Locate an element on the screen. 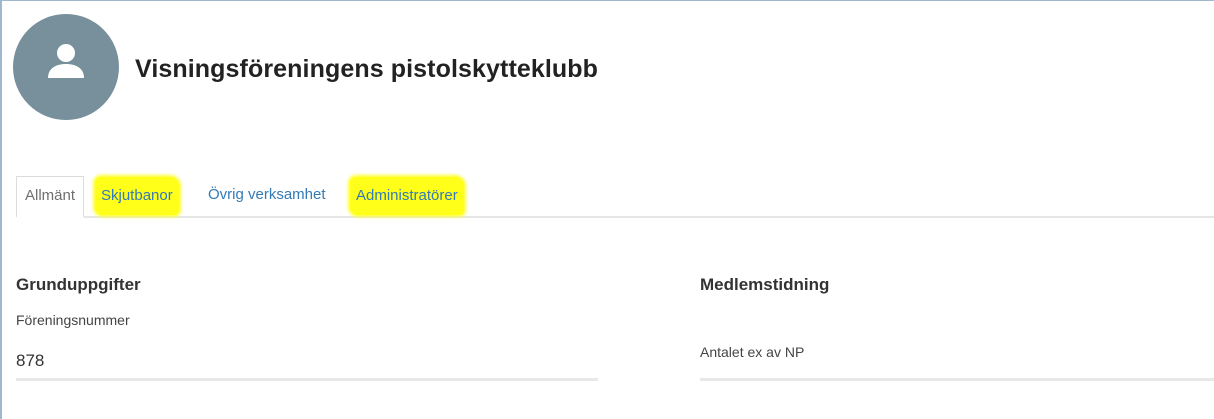 The image size is (1214, 419). tab-allmant: Allmänt is located at coordinates (50, 197).